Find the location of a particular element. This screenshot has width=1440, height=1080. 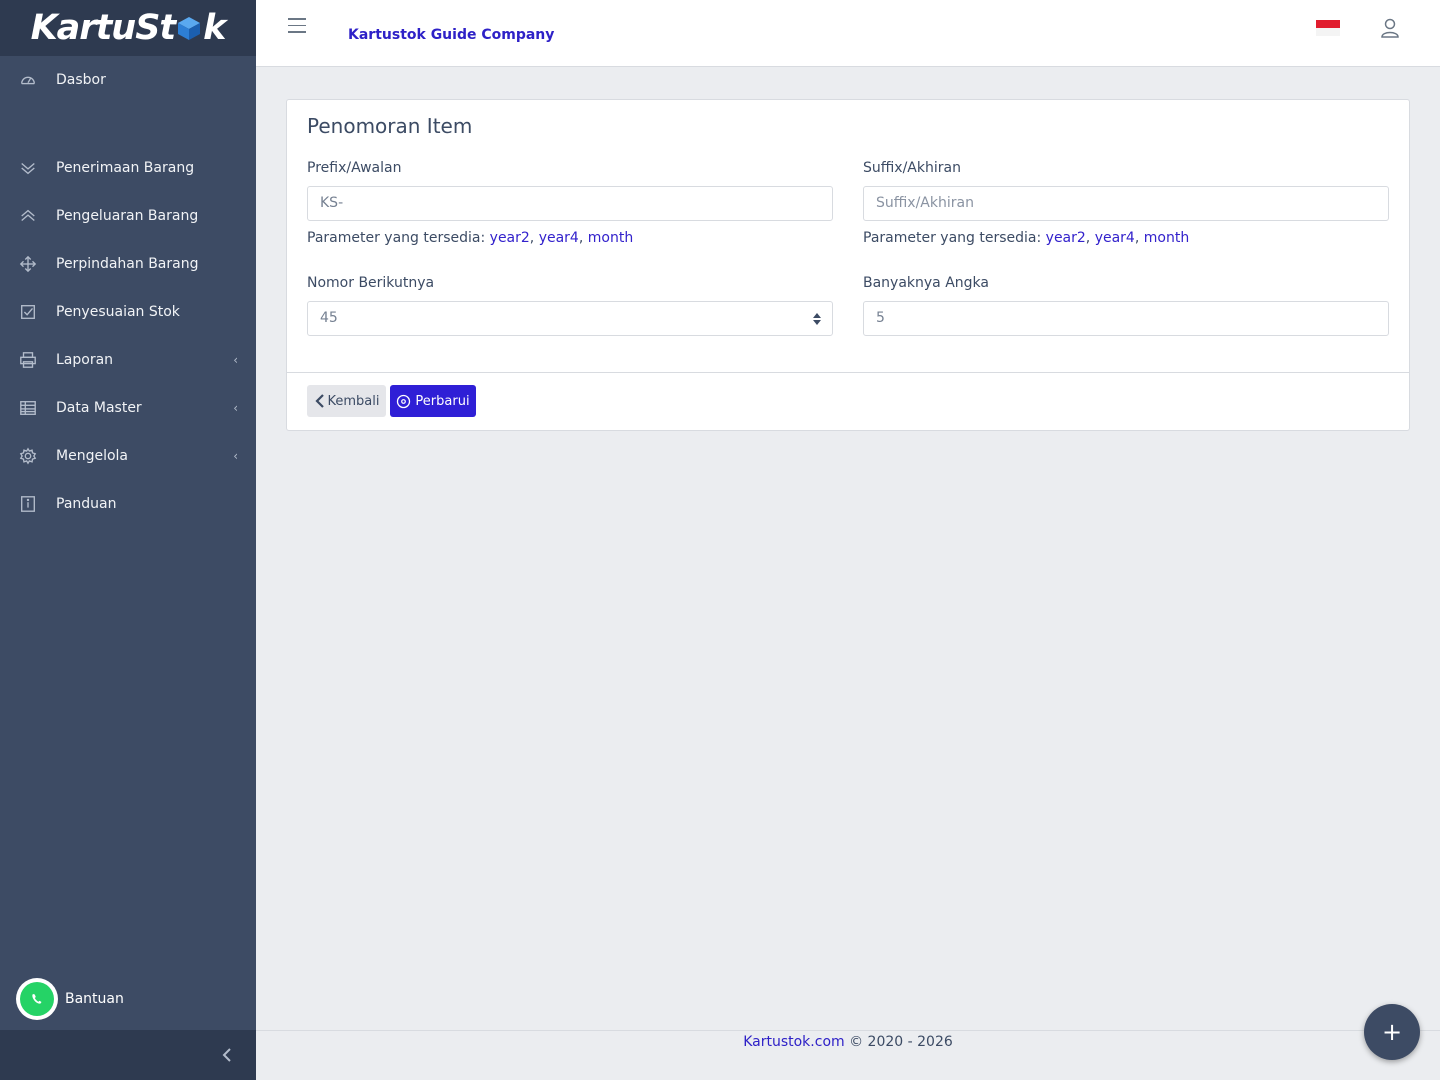

help-label: Bantuan is located at coordinates (94, 999).